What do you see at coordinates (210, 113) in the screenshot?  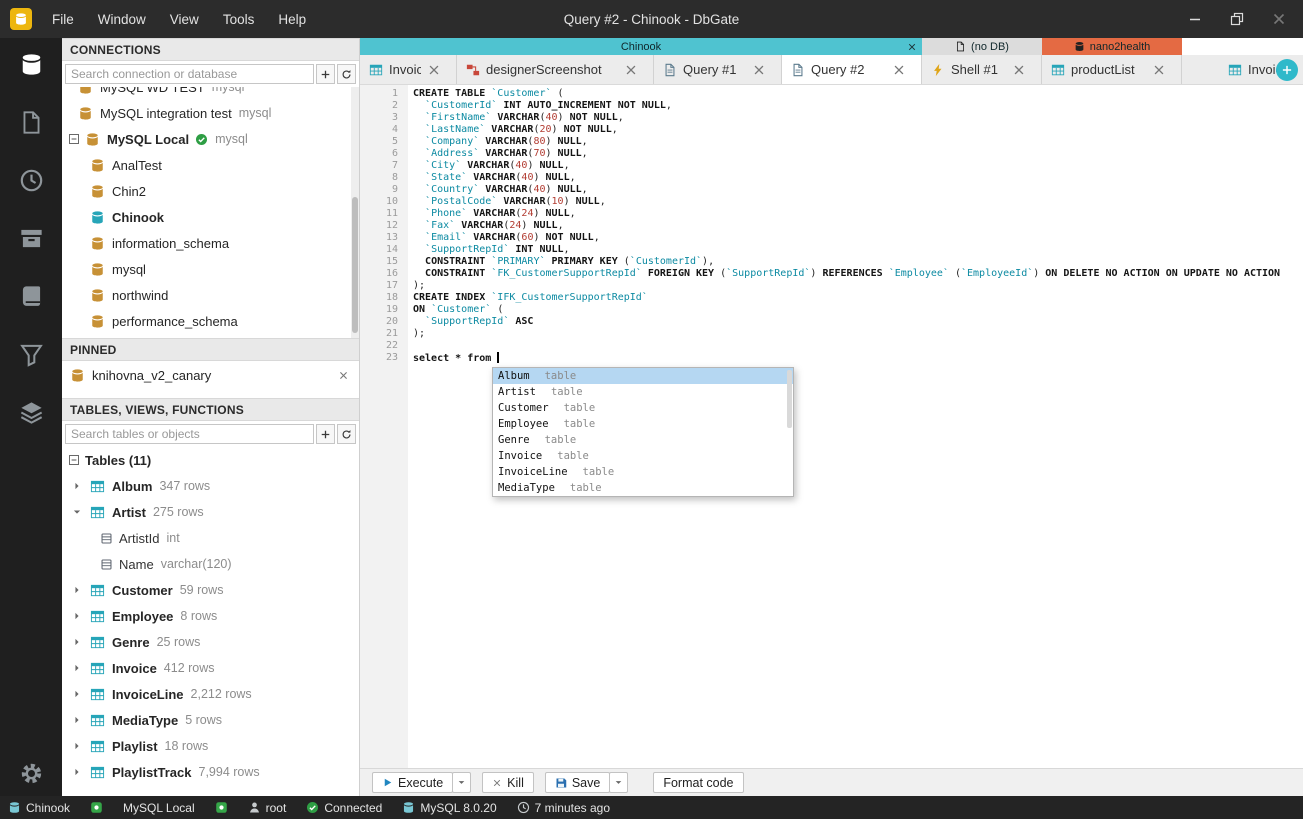 I see `connection-item: MySQL integration test mysql` at bounding box center [210, 113].